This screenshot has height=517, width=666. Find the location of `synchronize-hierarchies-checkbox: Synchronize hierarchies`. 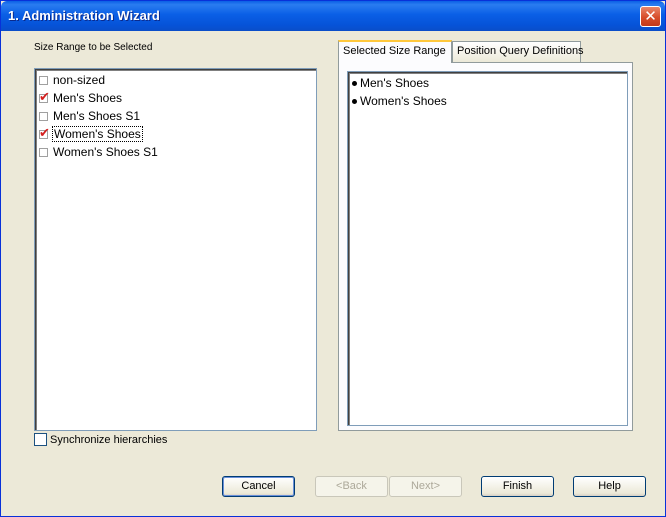

synchronize-hierarchies-checkbox: Synchronize hierarchies is located at coordinates (100, 439).